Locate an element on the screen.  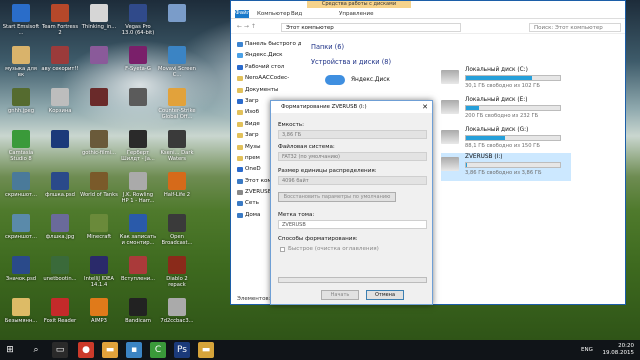
cancel-button: Отмена is located at coordinates (385, 295).